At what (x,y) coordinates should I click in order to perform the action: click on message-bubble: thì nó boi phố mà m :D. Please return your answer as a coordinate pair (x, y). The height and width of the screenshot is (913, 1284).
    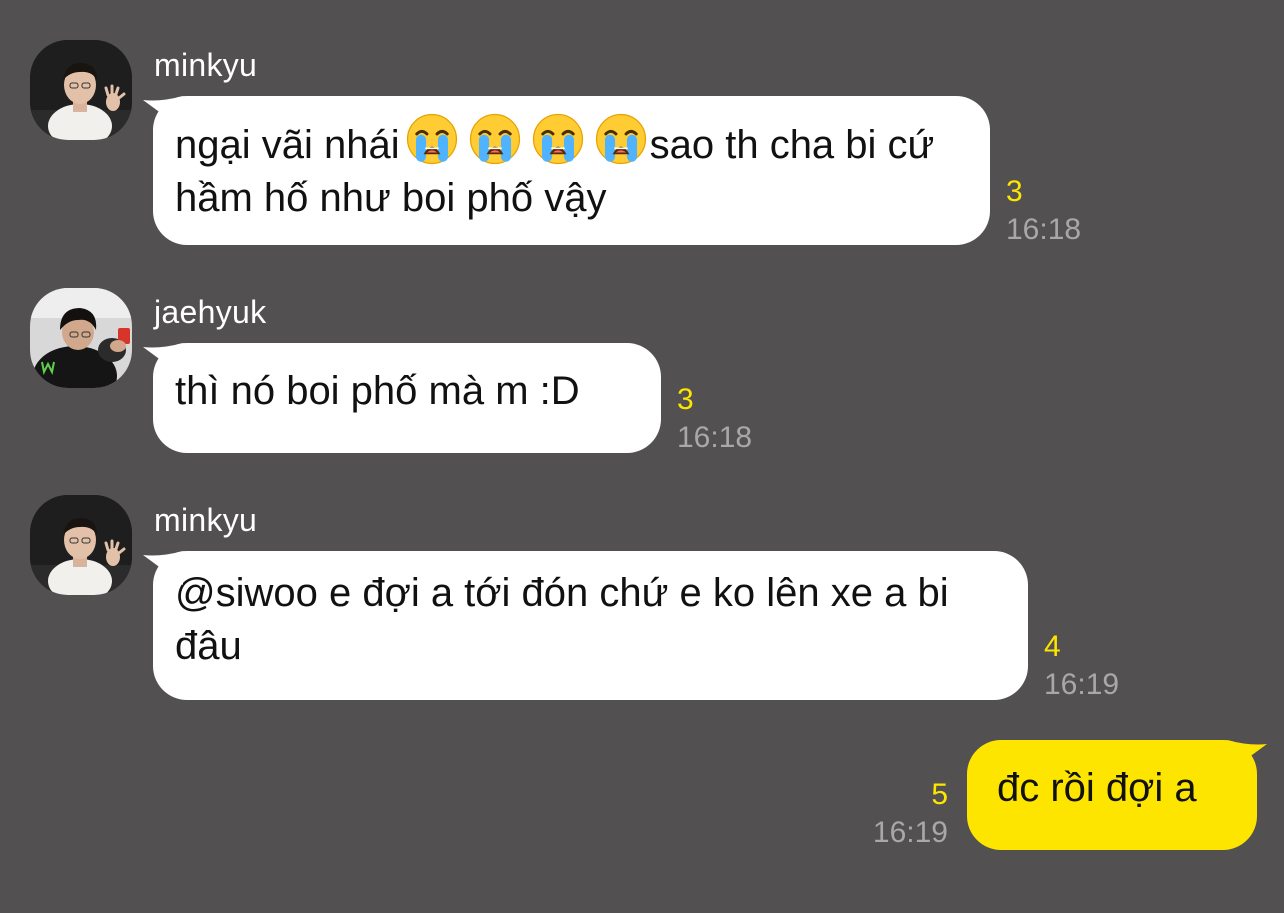
    Looking at the image, I should click on (402, 398).